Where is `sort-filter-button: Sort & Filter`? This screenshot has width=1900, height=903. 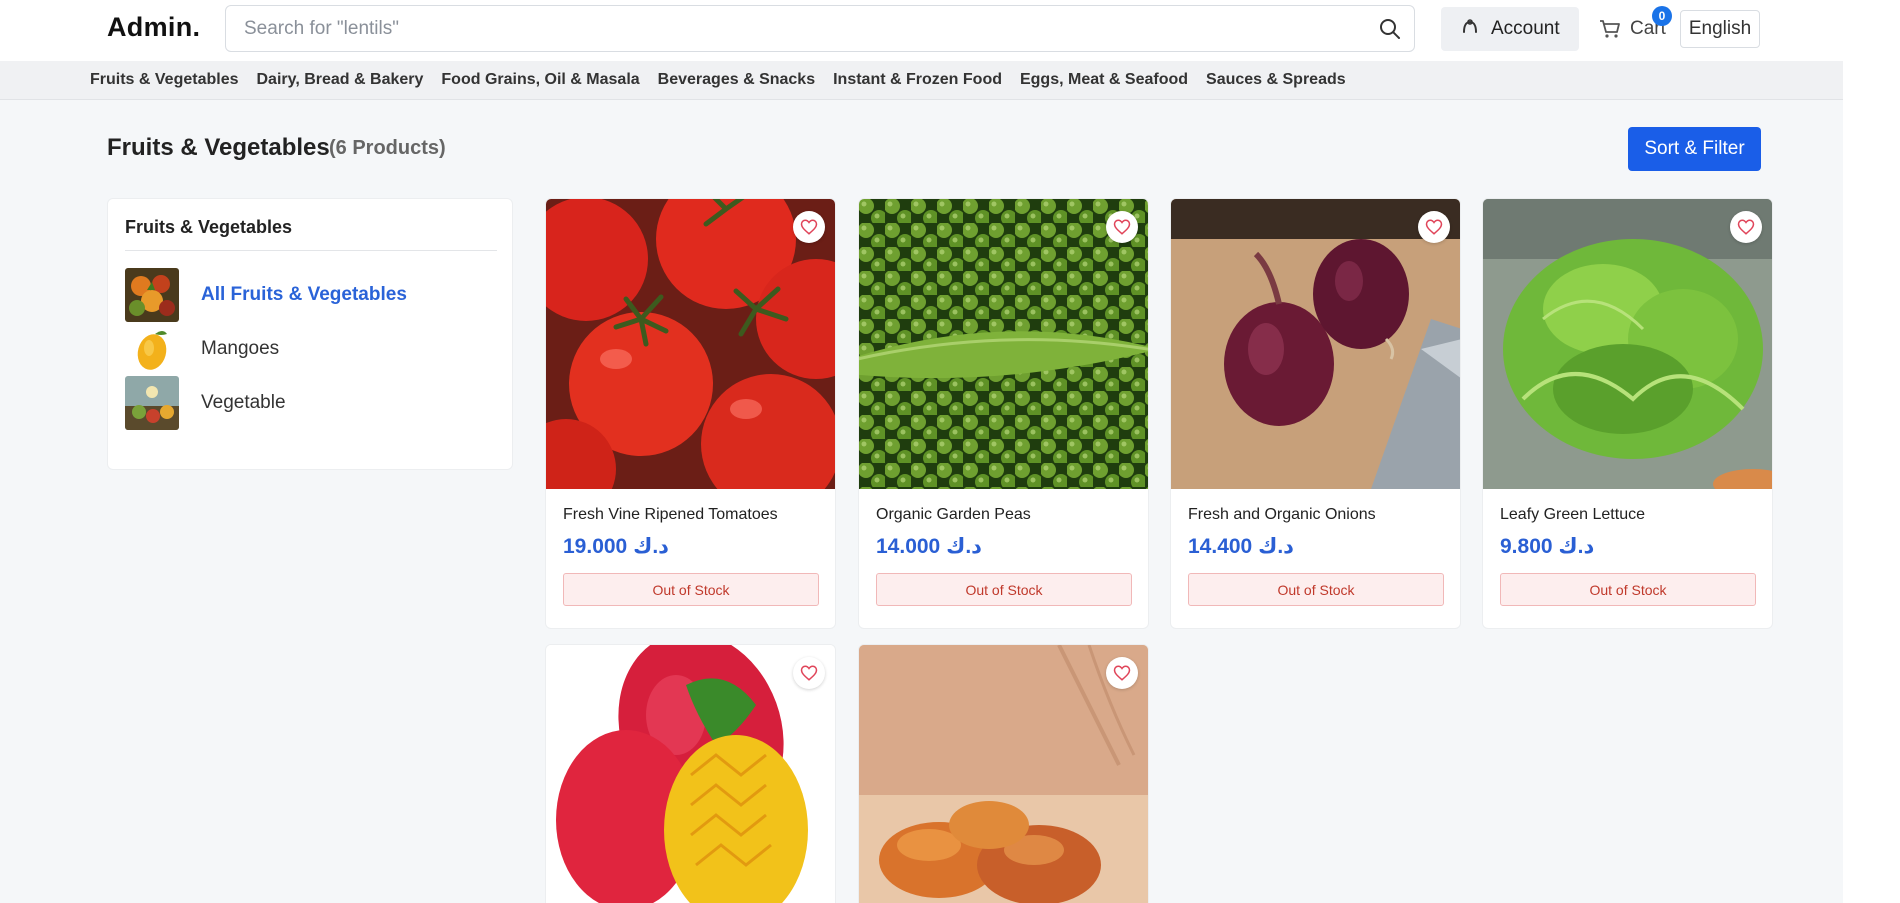 sort-filter-button: Sort & Filter is located at coordinates (1694, 149).